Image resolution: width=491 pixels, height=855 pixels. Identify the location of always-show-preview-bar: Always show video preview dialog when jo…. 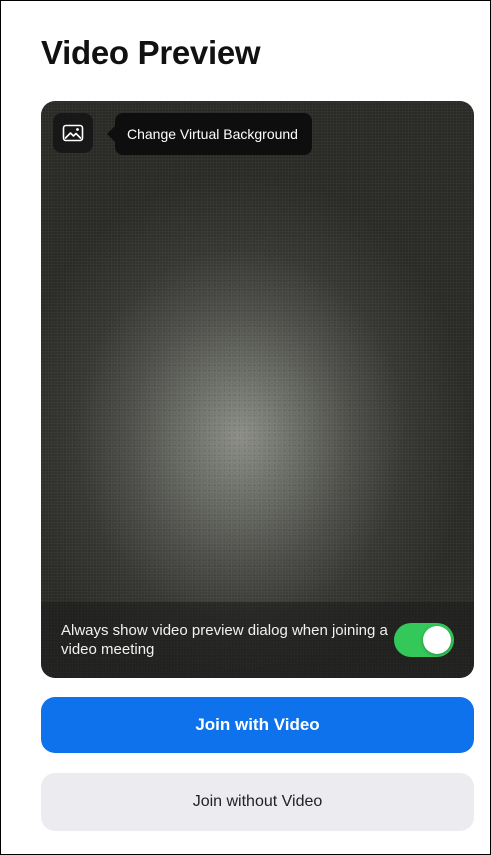
(257, 640).